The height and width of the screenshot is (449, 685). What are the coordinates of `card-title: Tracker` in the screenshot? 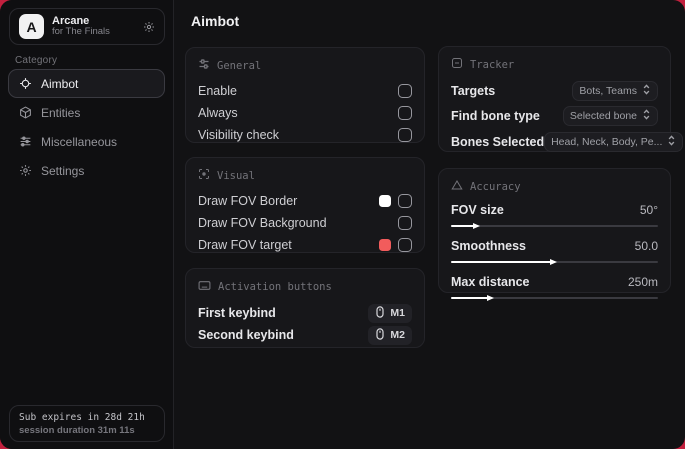 It's located at (492, 64).